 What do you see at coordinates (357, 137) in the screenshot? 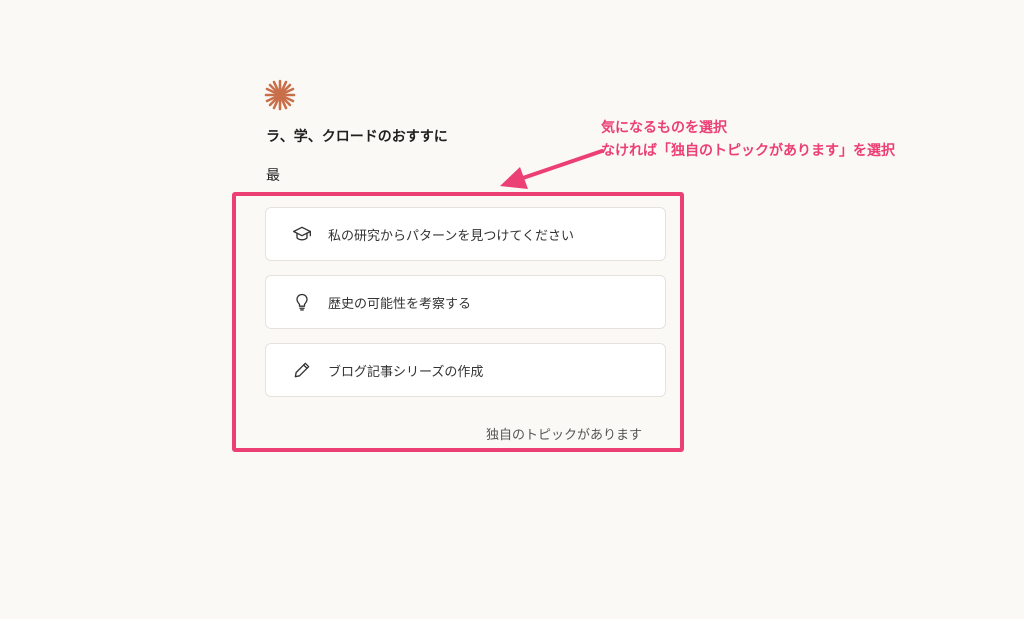
I see `intro-text: ラ、学、クロードのおすすに` at bounding box center [357, 137].